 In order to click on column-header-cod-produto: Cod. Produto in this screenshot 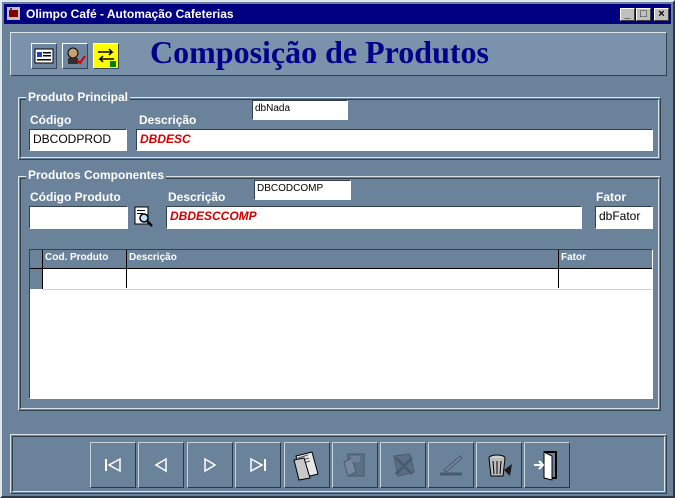, I will do `click(76, 257)`.